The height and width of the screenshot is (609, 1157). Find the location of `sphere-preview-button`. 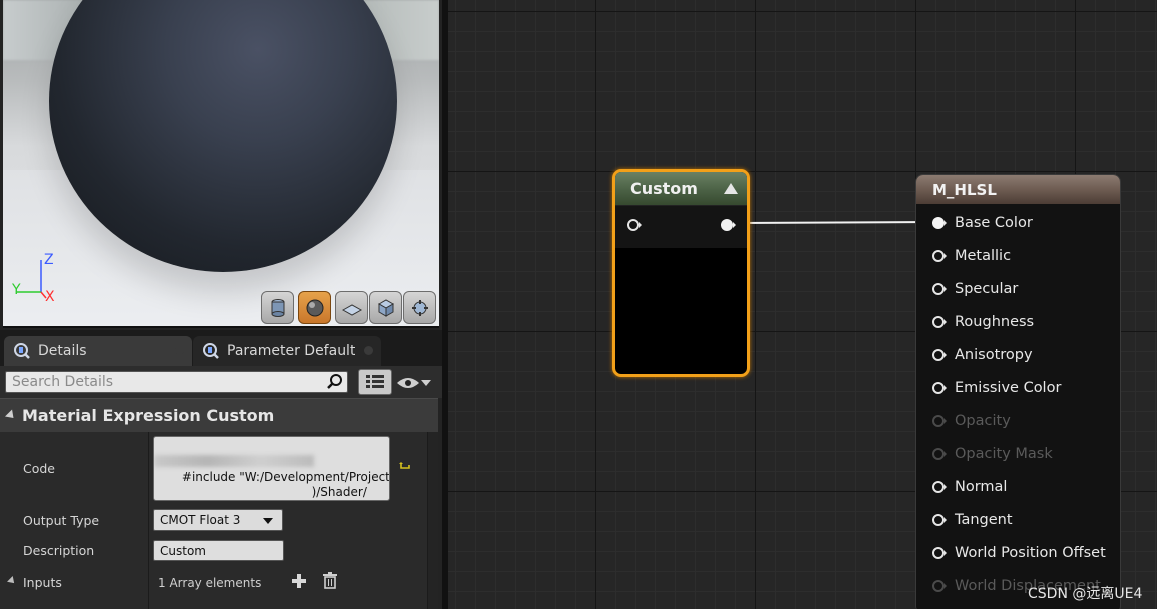

sphere-preview-button is located at coordinates (314, 307).